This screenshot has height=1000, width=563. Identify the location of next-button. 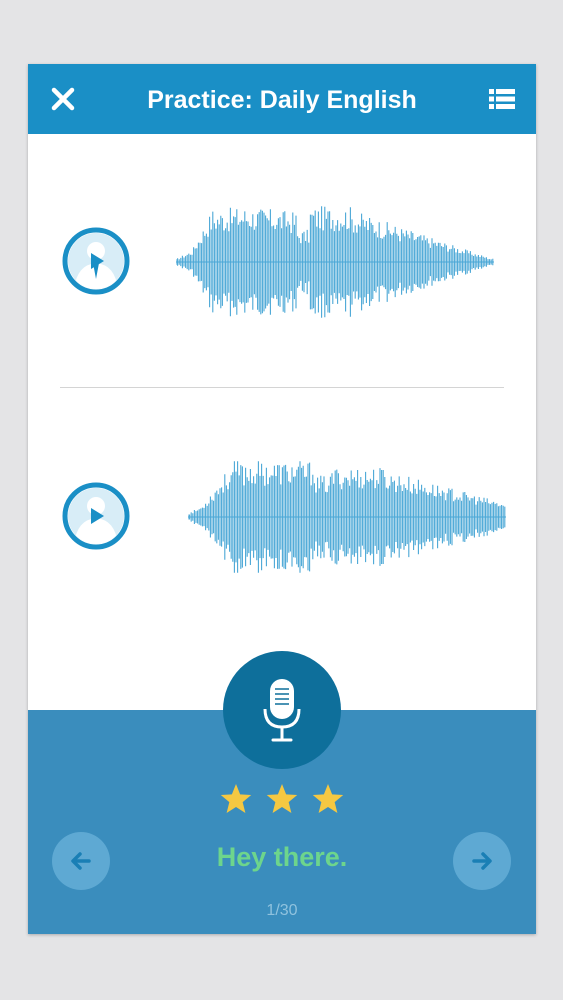
(482, 861).